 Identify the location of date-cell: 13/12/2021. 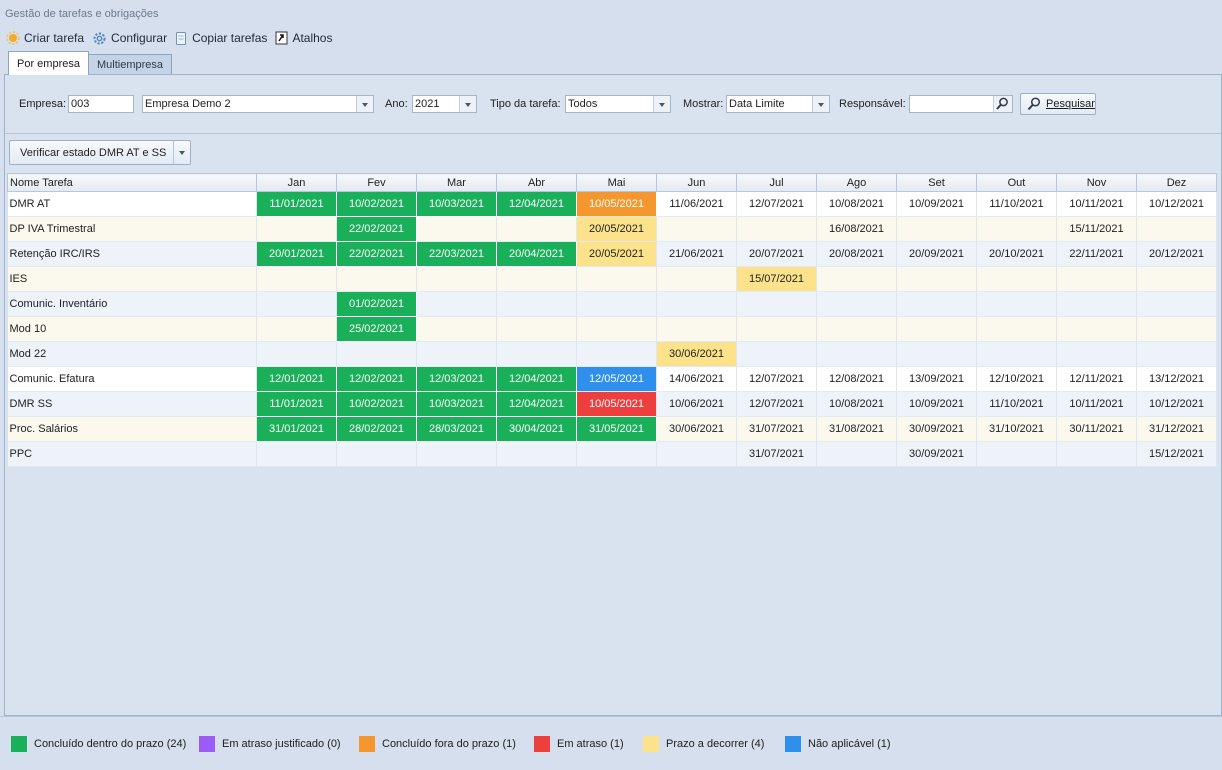
(1176, 379).